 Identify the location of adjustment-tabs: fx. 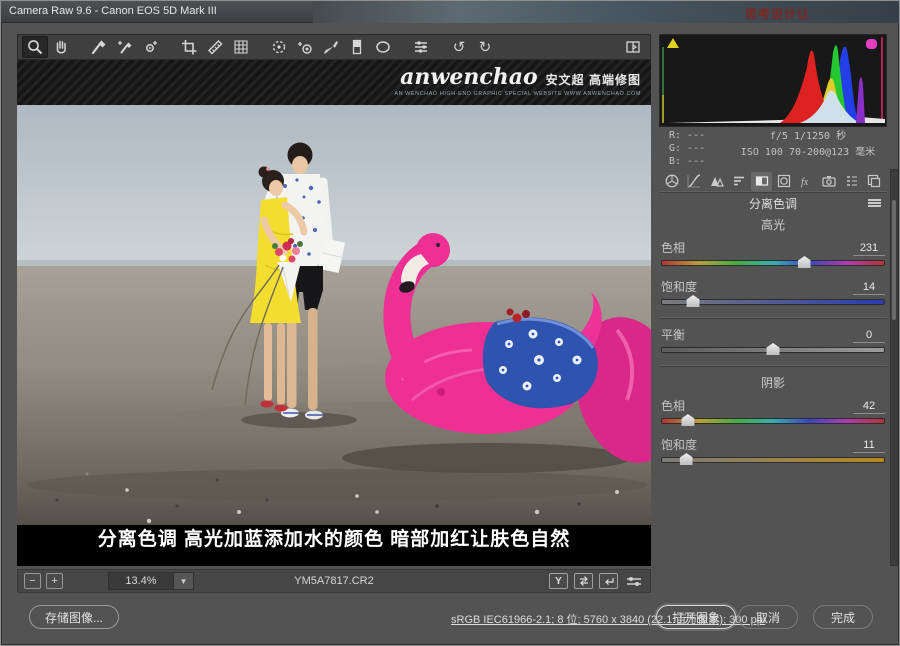
(773, 181).